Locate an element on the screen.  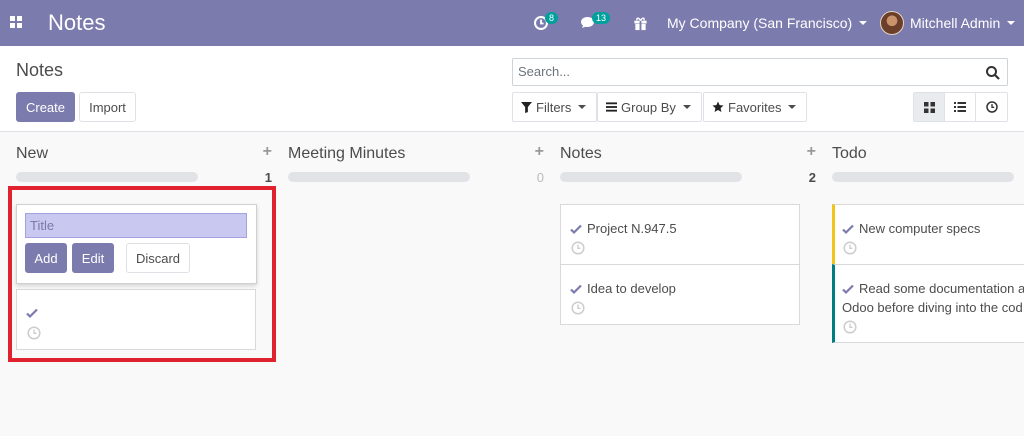
card-title-row: Project N.947.5 is located at coordinates (623, 228).